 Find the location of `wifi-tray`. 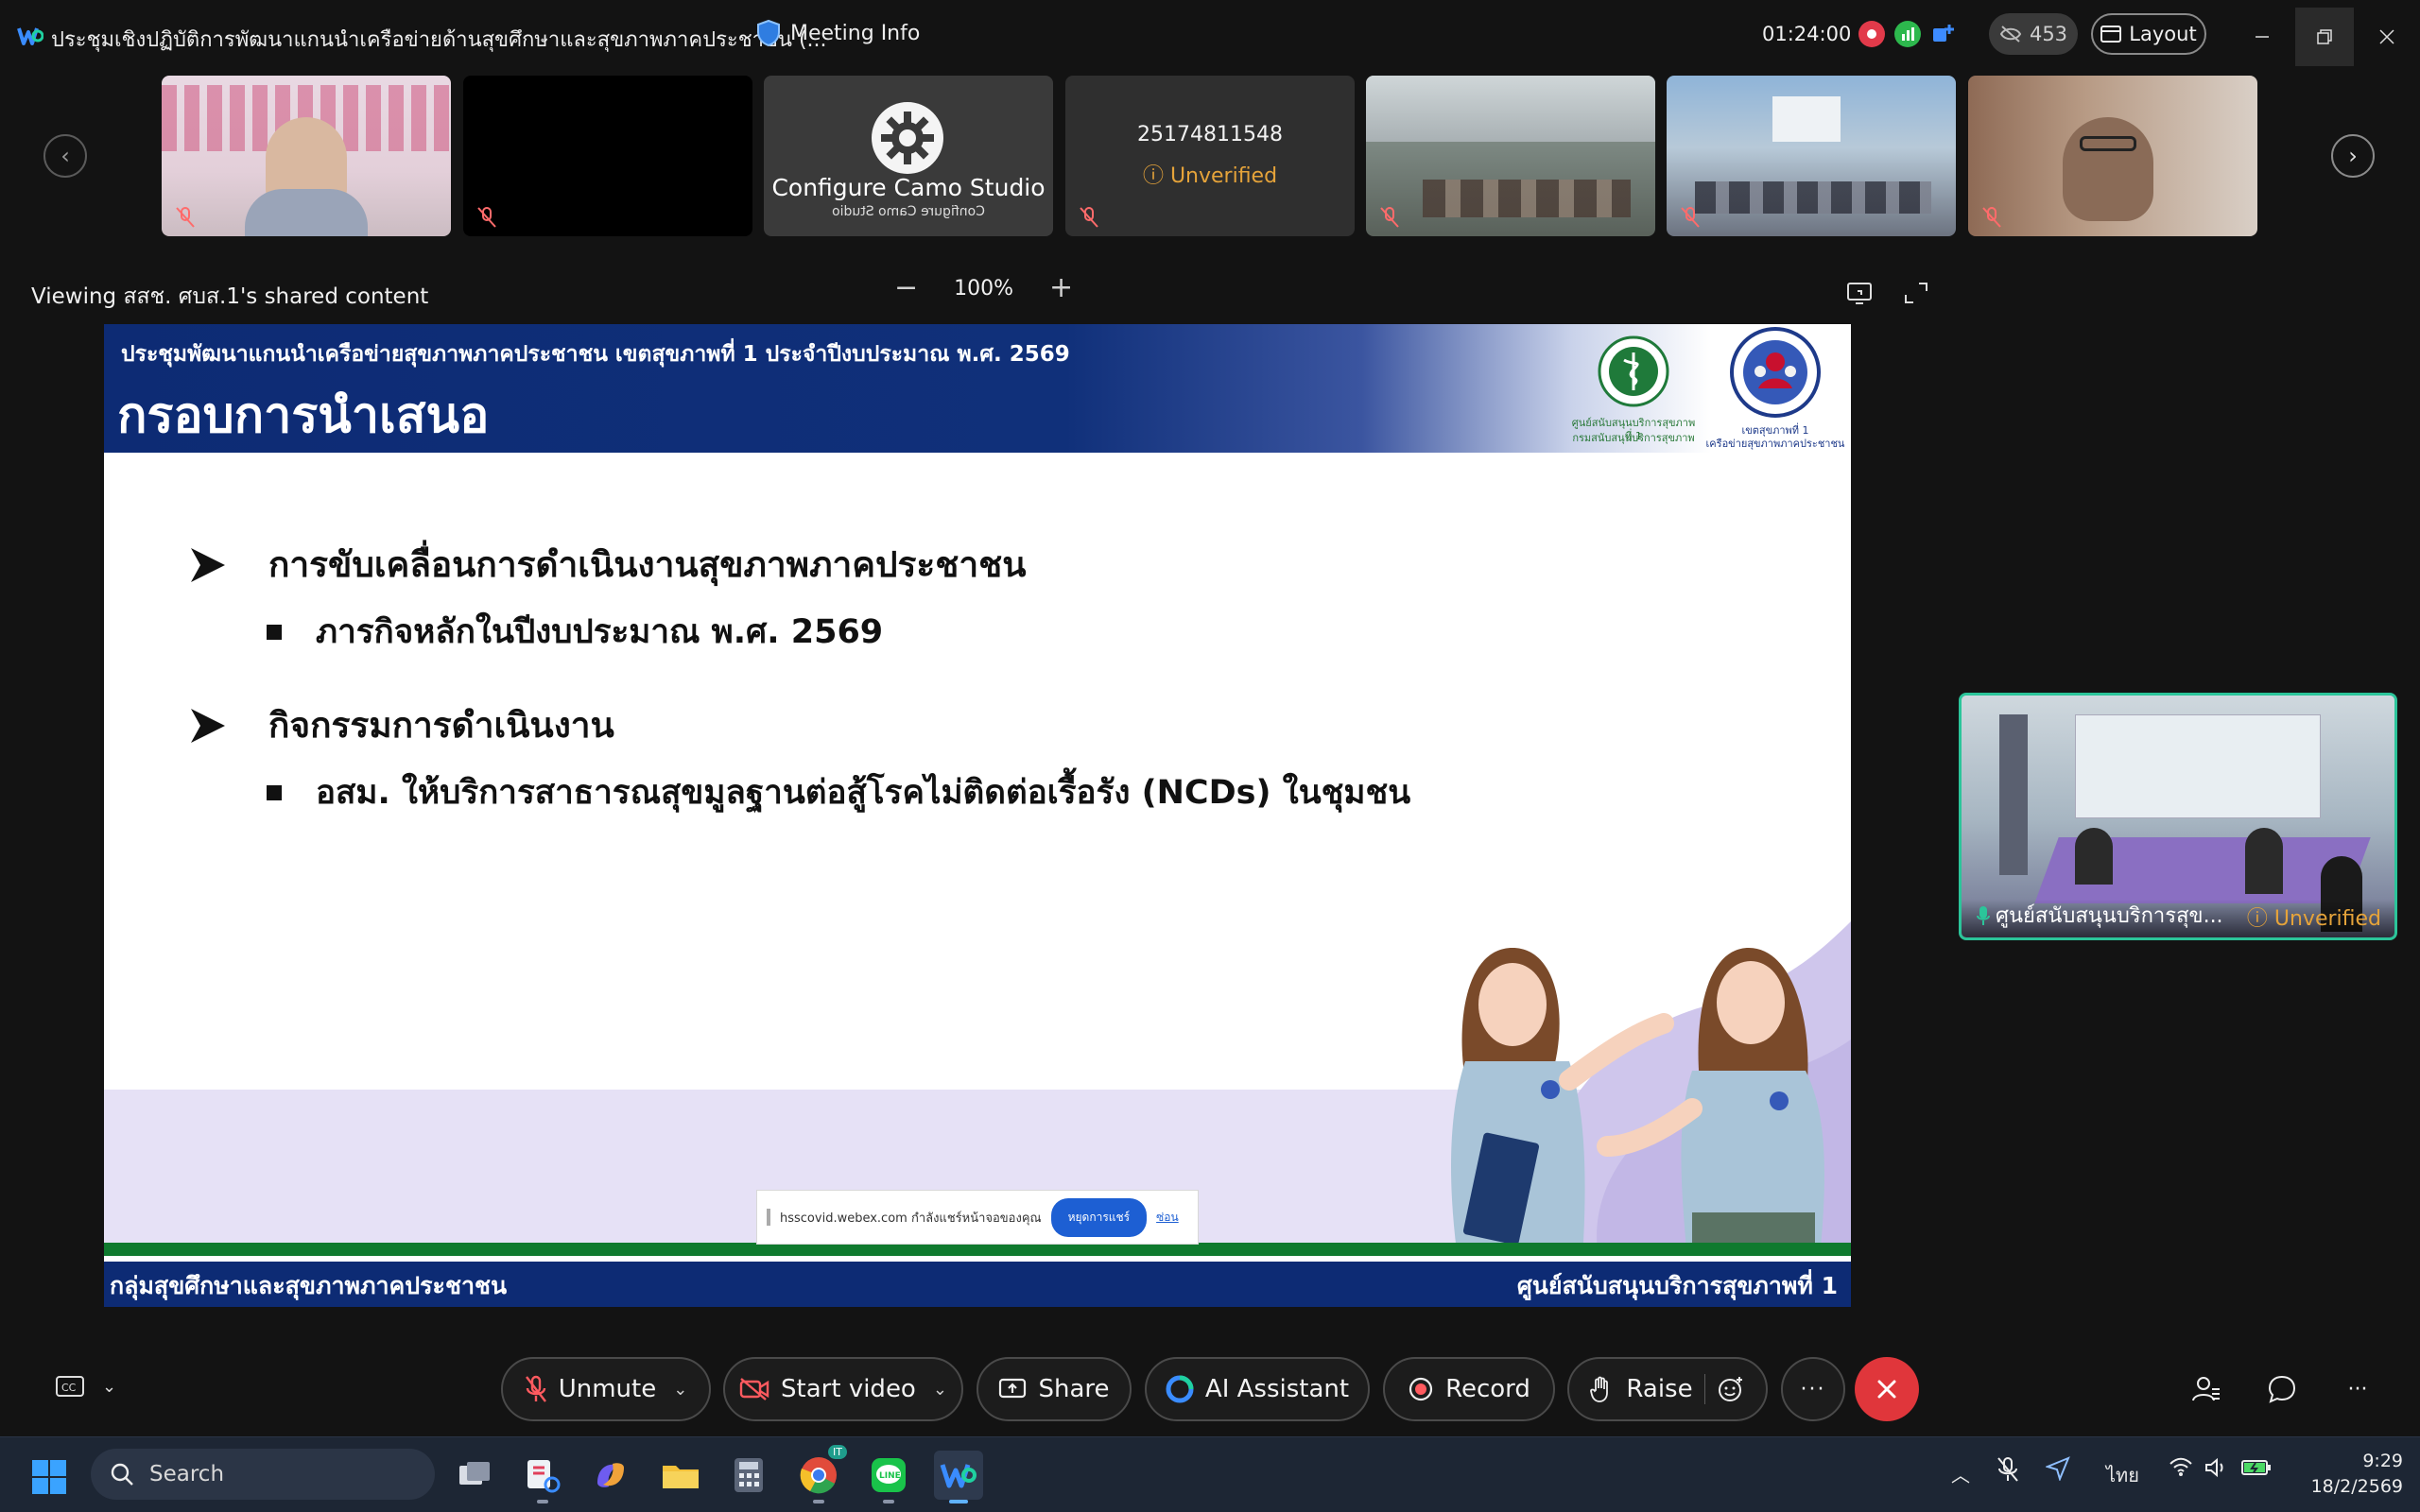

wifi-tray is located at coordinates (2181, 1469).